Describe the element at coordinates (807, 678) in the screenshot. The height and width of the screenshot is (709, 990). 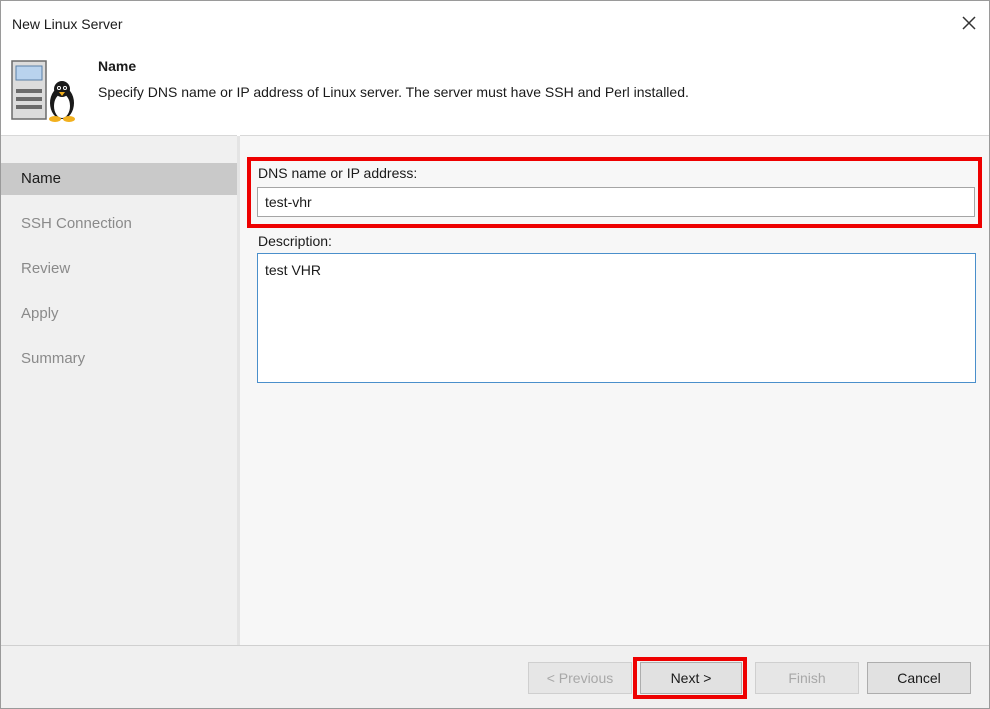
I see `finish-button: Finish` at that location.